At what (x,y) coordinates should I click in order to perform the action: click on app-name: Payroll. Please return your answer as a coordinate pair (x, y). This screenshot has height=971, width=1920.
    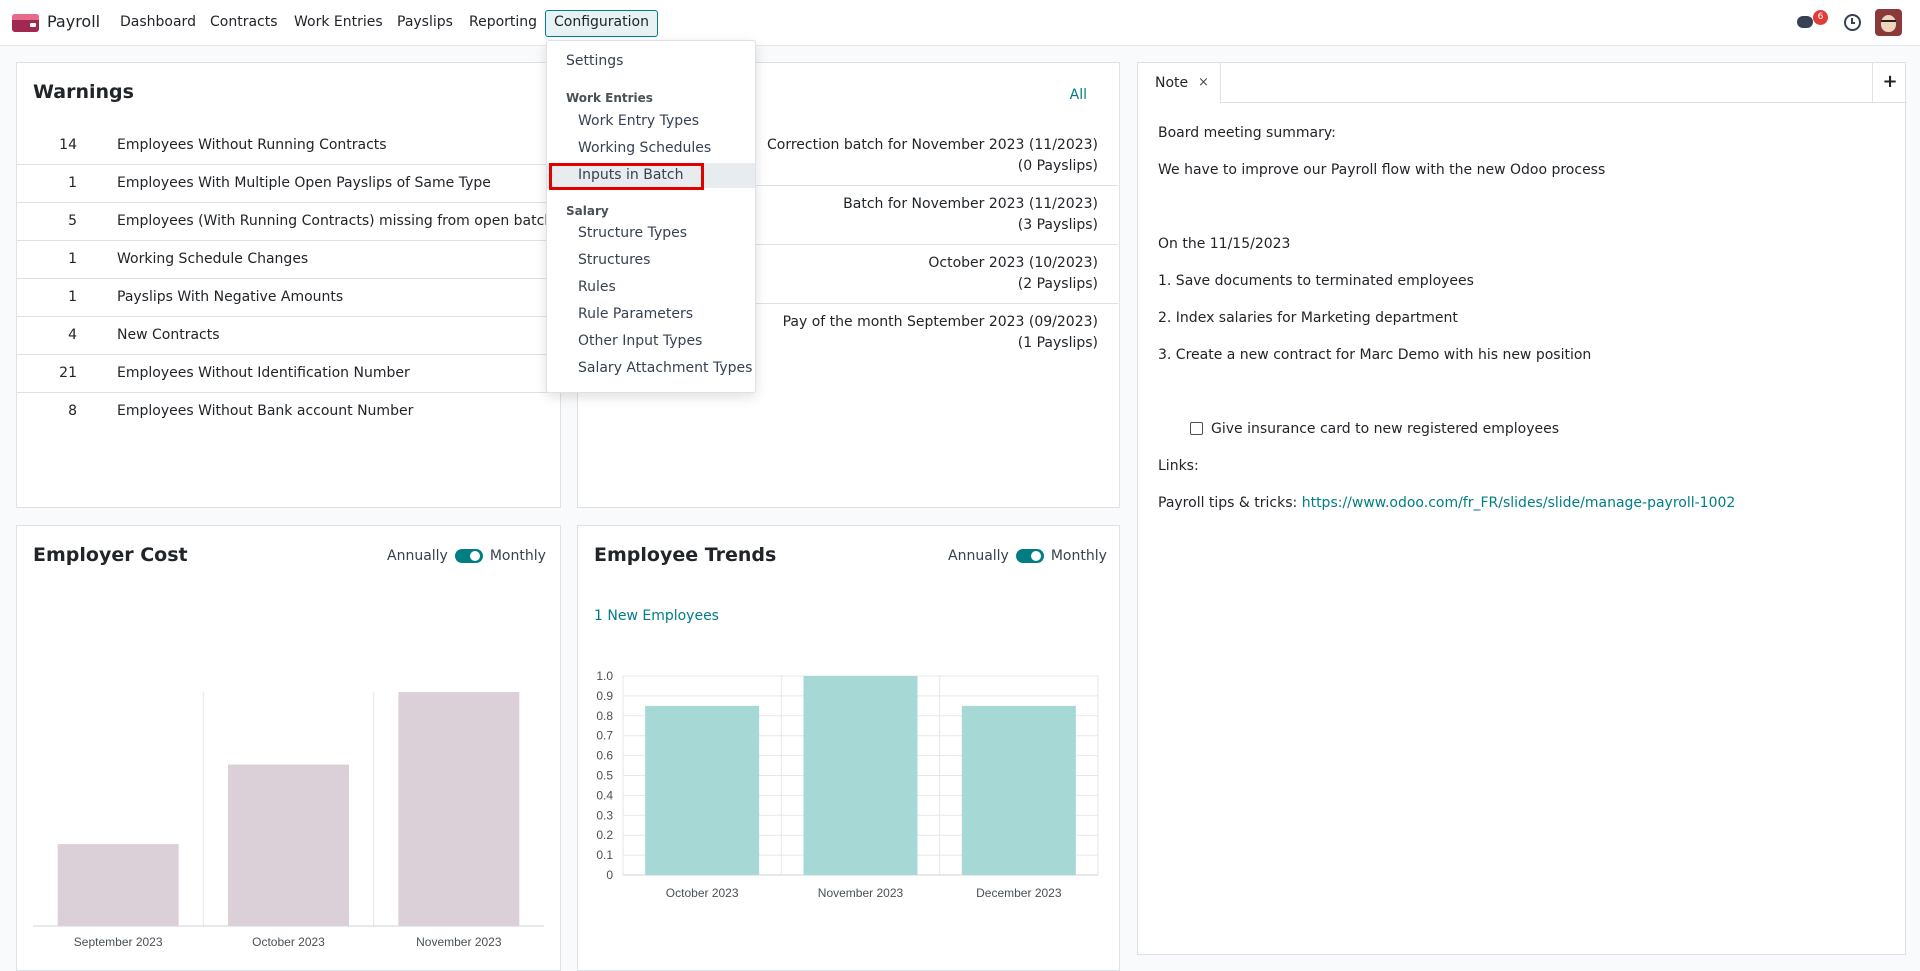
    Looking at the image, I should click on (73, 21).